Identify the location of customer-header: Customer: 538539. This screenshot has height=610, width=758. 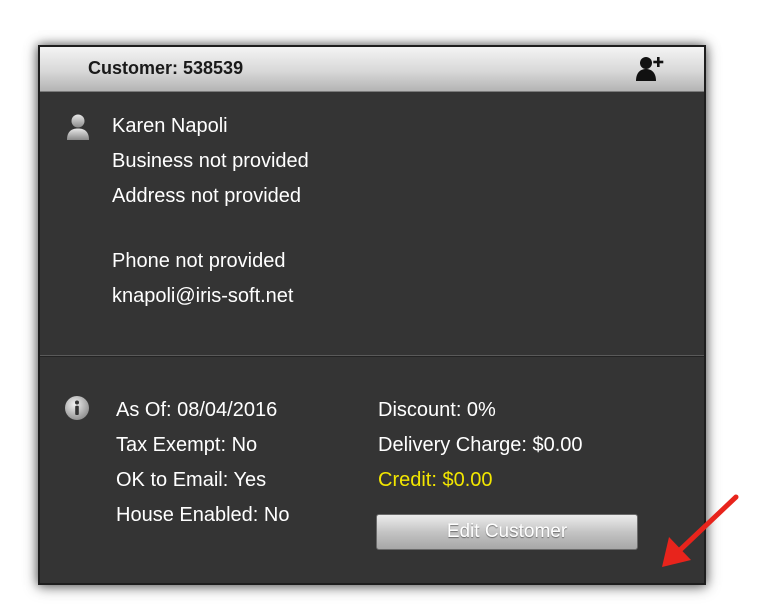
(372, 69).